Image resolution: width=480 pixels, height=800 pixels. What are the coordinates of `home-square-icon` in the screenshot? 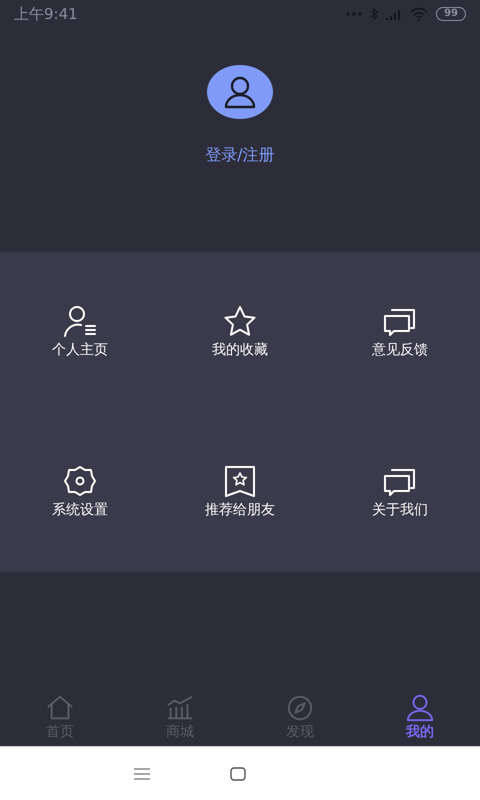 It's located at (238, 773).